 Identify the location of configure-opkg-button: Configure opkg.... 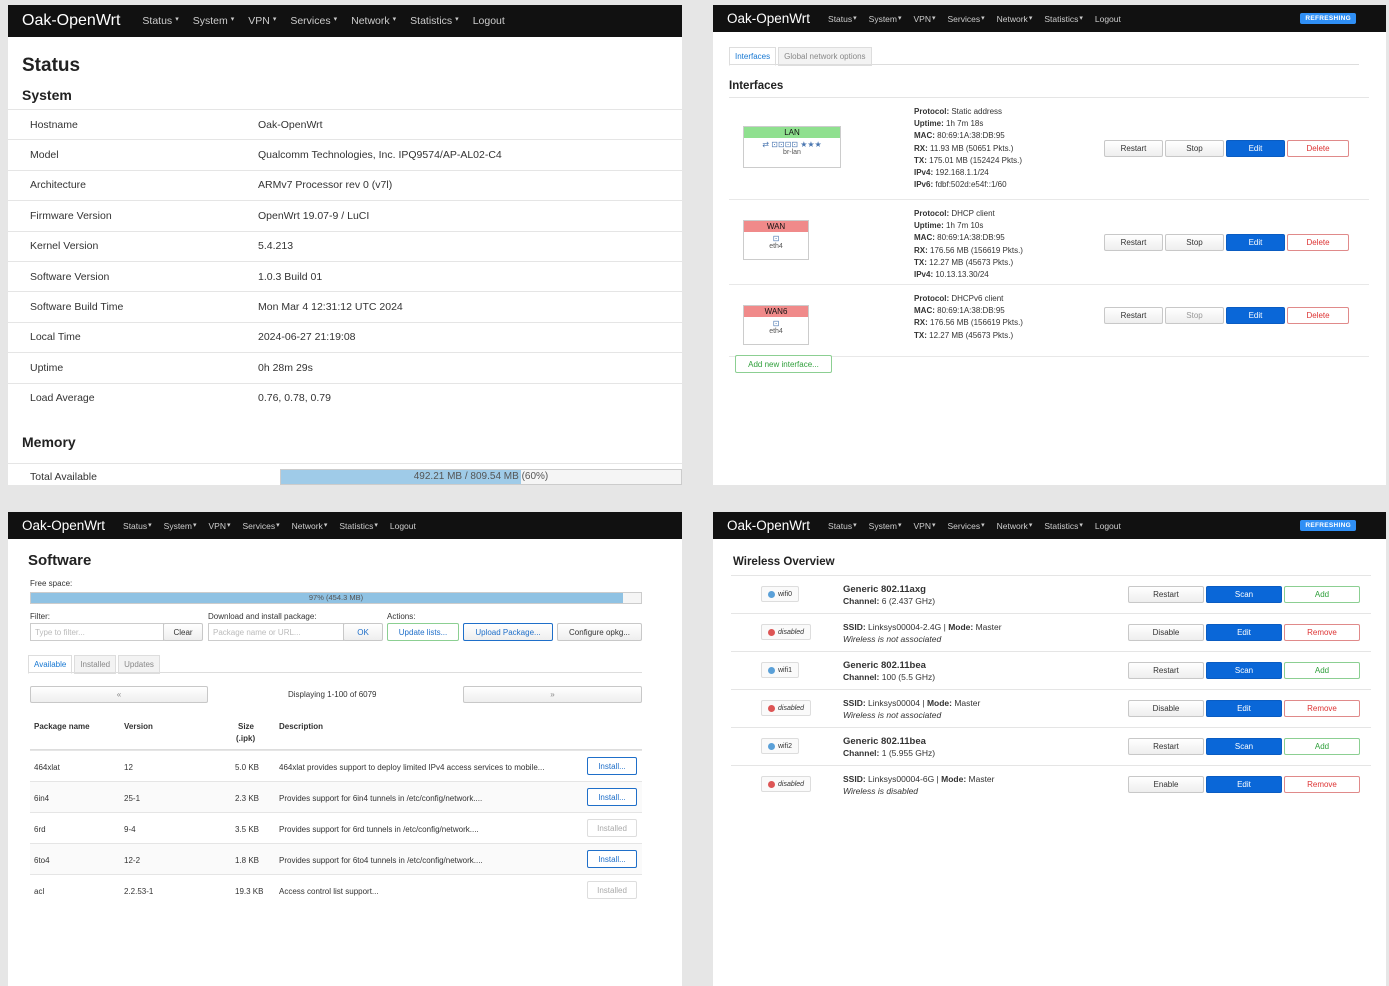
(599, 632).